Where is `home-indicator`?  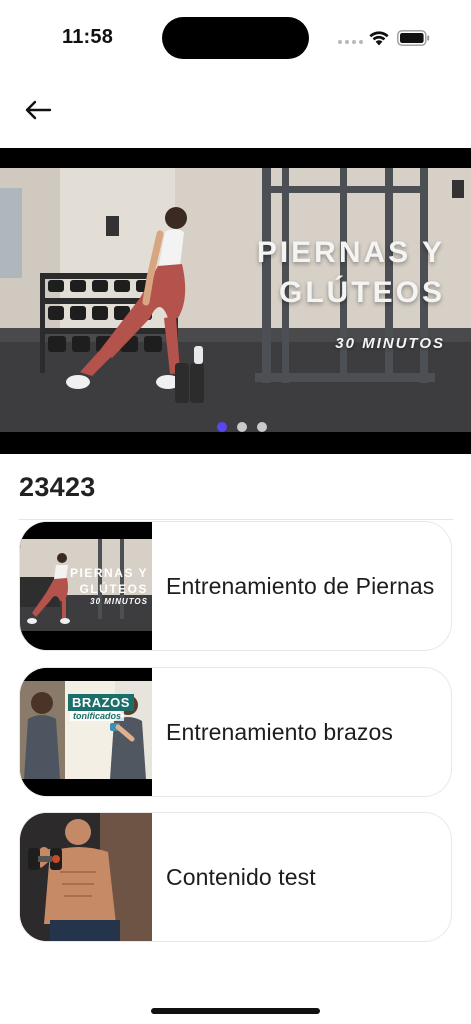 home-indicator is located at coordinates (235, 1011).